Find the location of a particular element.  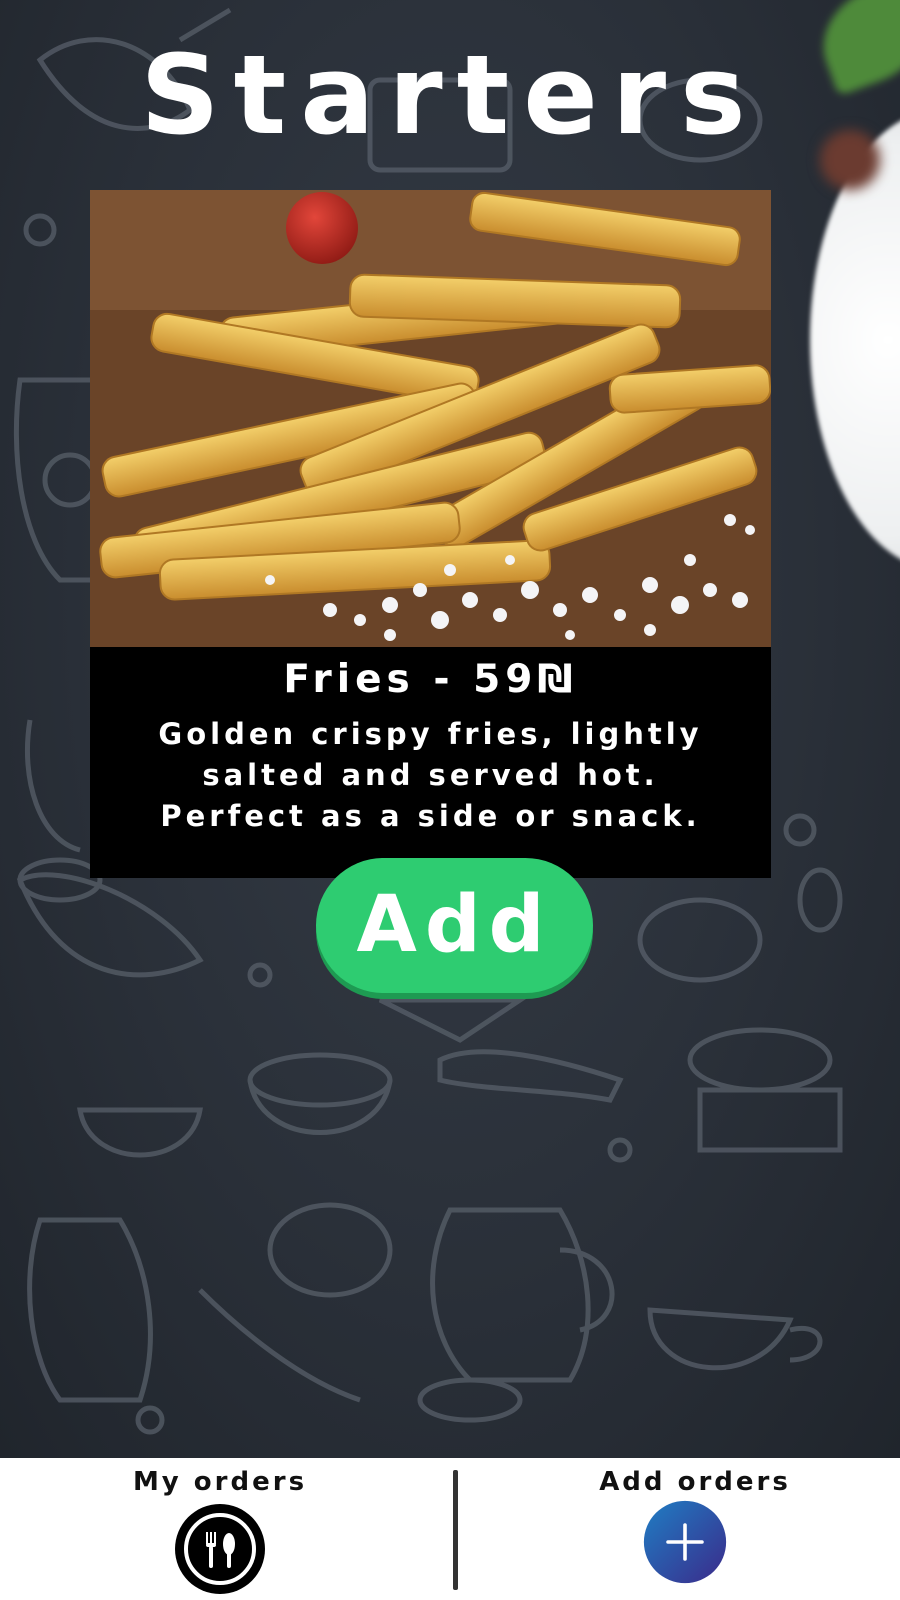

nav-my-orders: My orders is located at coordinates (220, 1529).